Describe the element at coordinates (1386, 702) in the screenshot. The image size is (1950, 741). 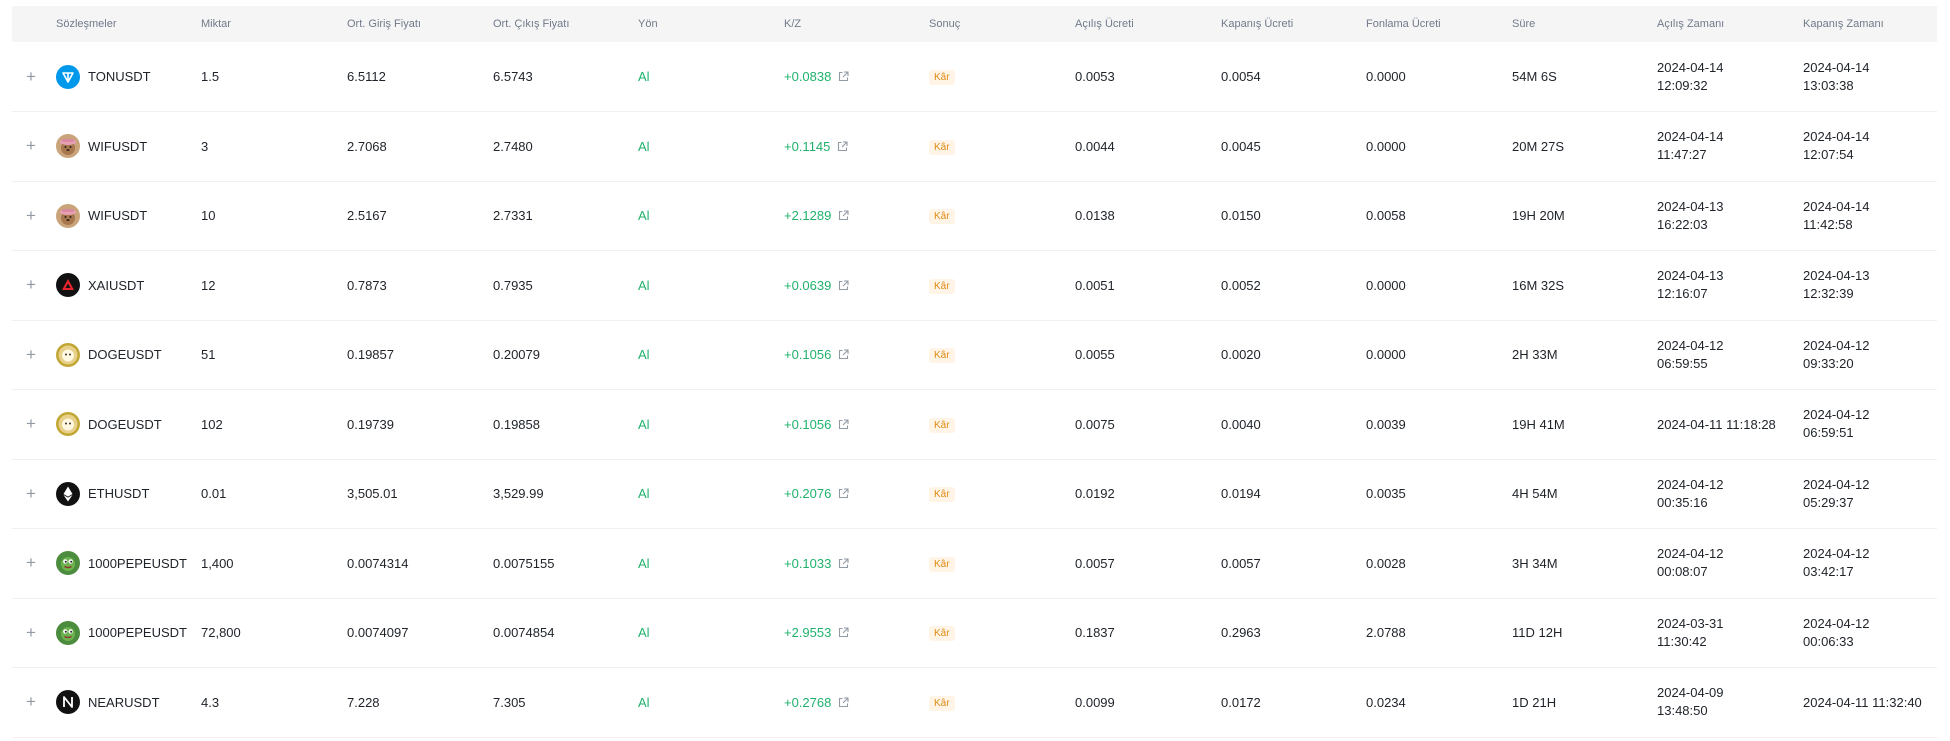
I see `funding-fee-cell: 0.0234` at that location.